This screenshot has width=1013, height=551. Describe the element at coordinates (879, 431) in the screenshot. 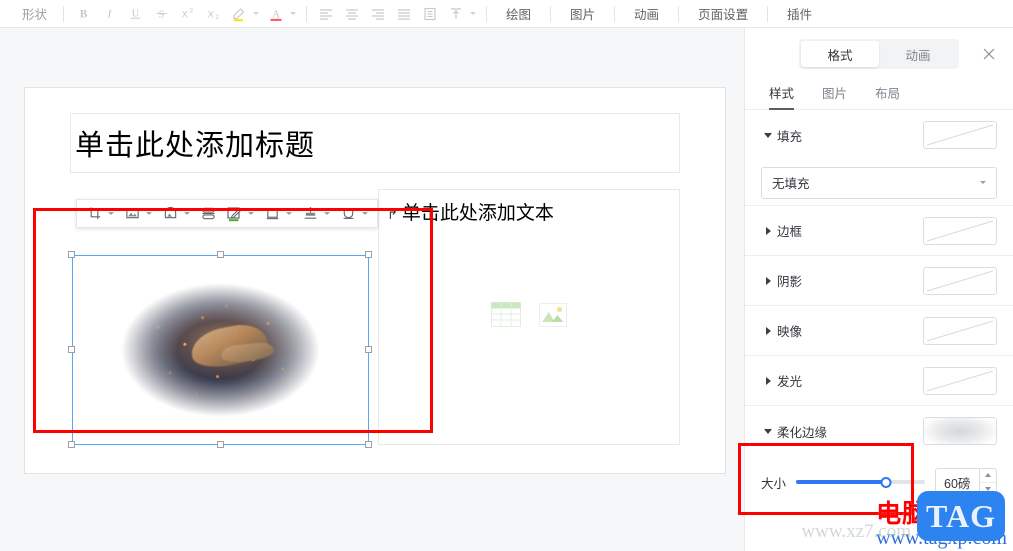

I see `section-soft-edges: 柔化边缘` at that location.